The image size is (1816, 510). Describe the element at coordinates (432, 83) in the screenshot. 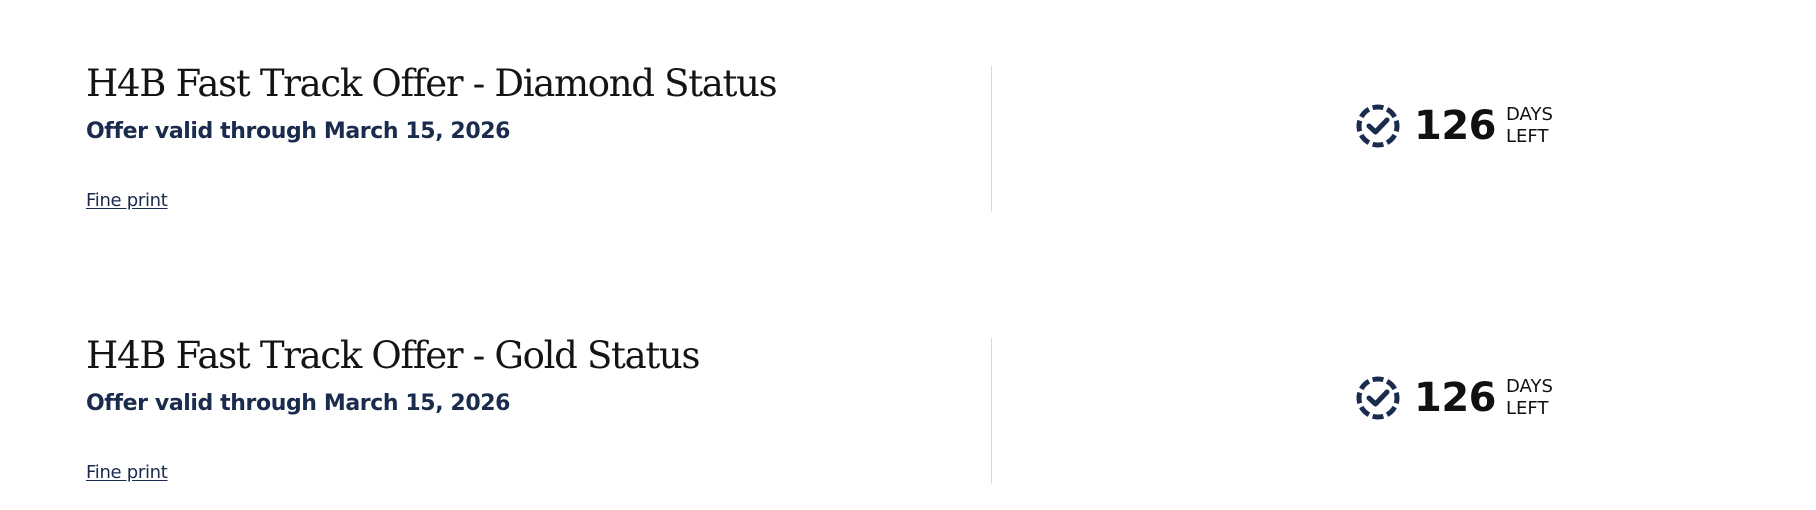

I see `offer-title: H4B Fast Track Offer - Diamond Status` at that location.